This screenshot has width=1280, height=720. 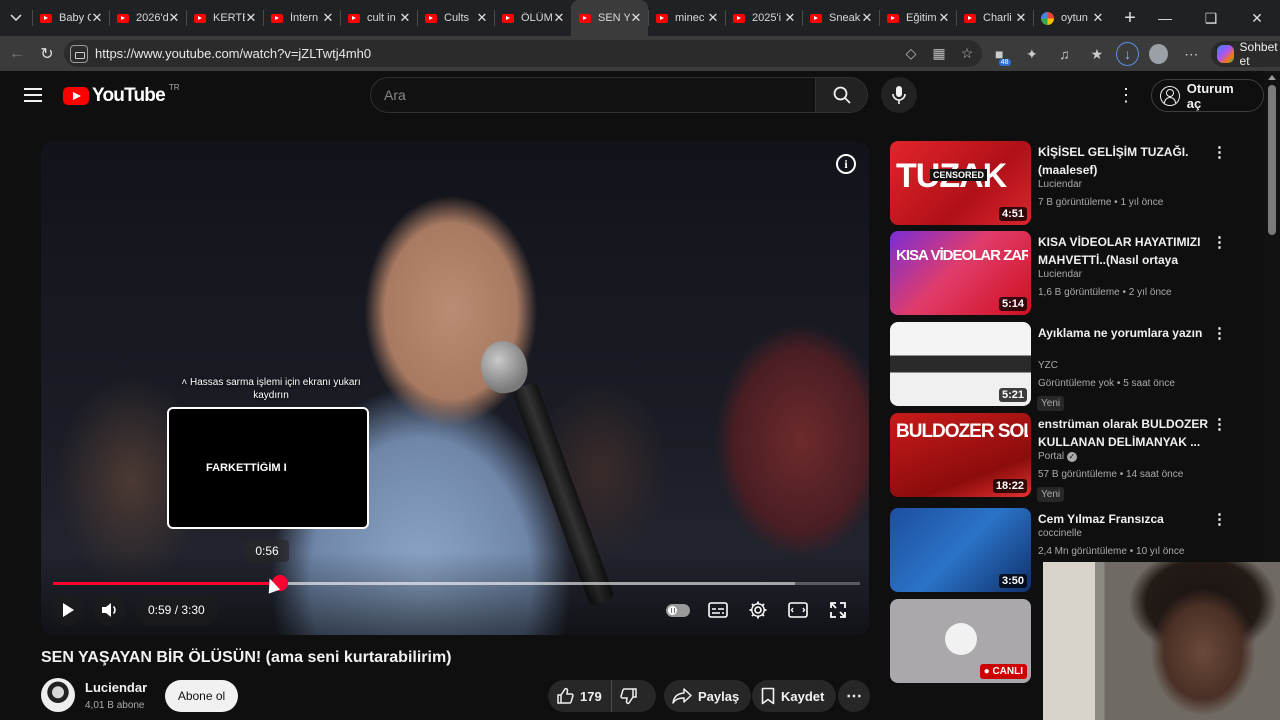 I want to click on fullscreen-button, so click(x=838, y=610).